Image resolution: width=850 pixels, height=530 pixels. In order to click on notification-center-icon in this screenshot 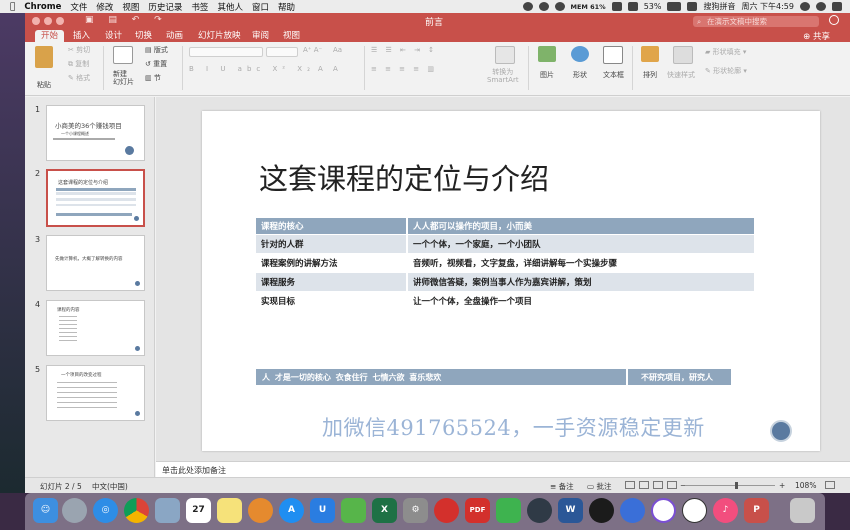, I will do `click(837, 6)`.